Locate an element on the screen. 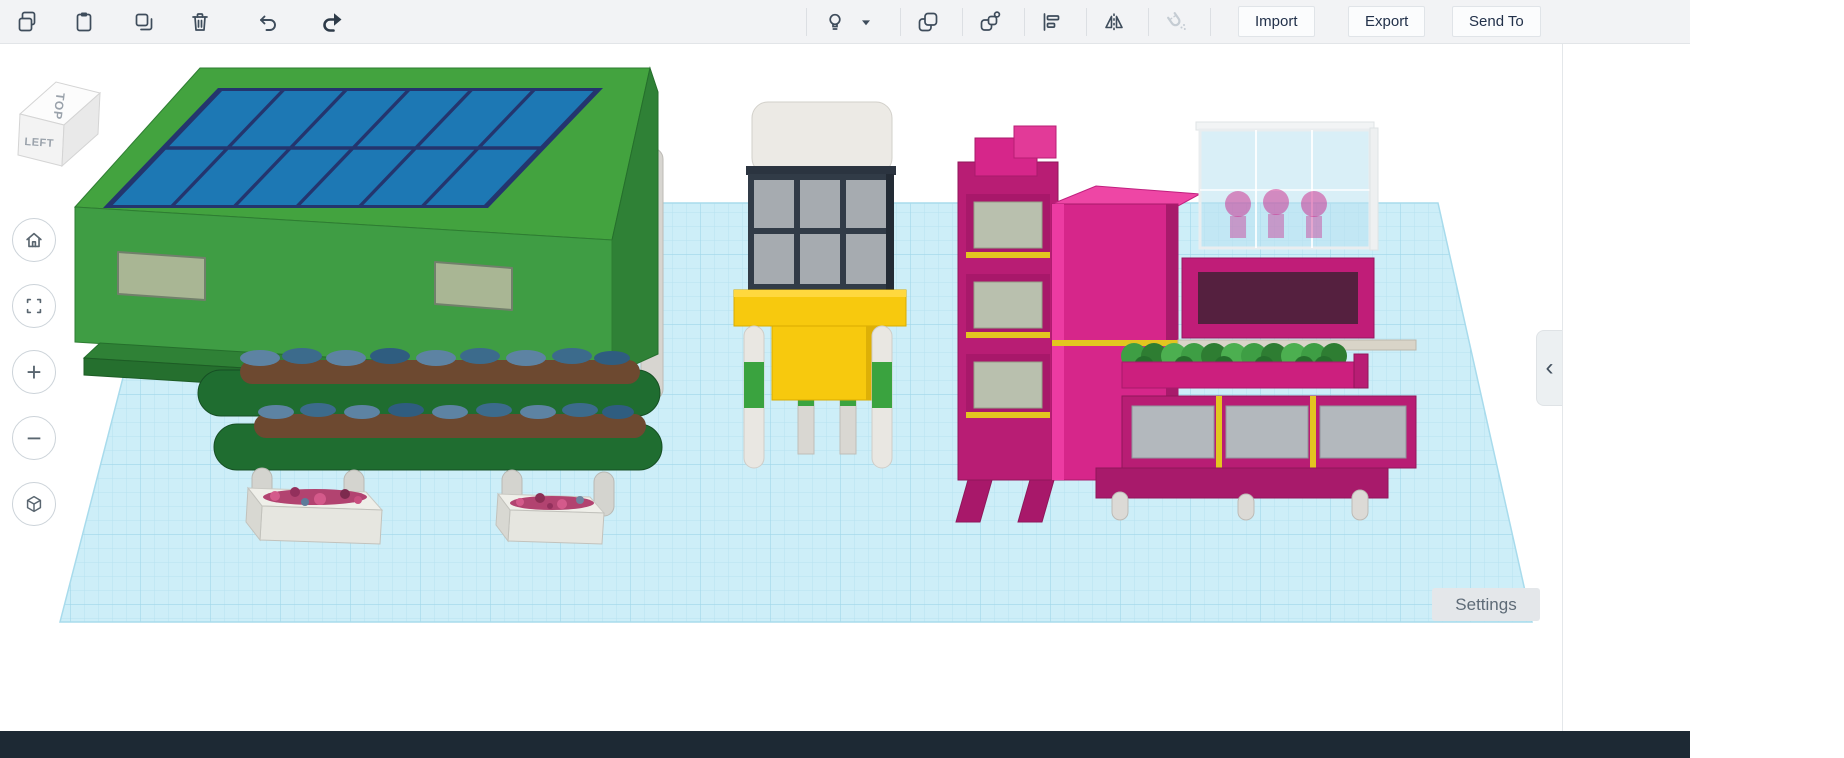 The height and width of the screenshot is (758, 1844). fit-view-icon is located at coordinates (34, 306).